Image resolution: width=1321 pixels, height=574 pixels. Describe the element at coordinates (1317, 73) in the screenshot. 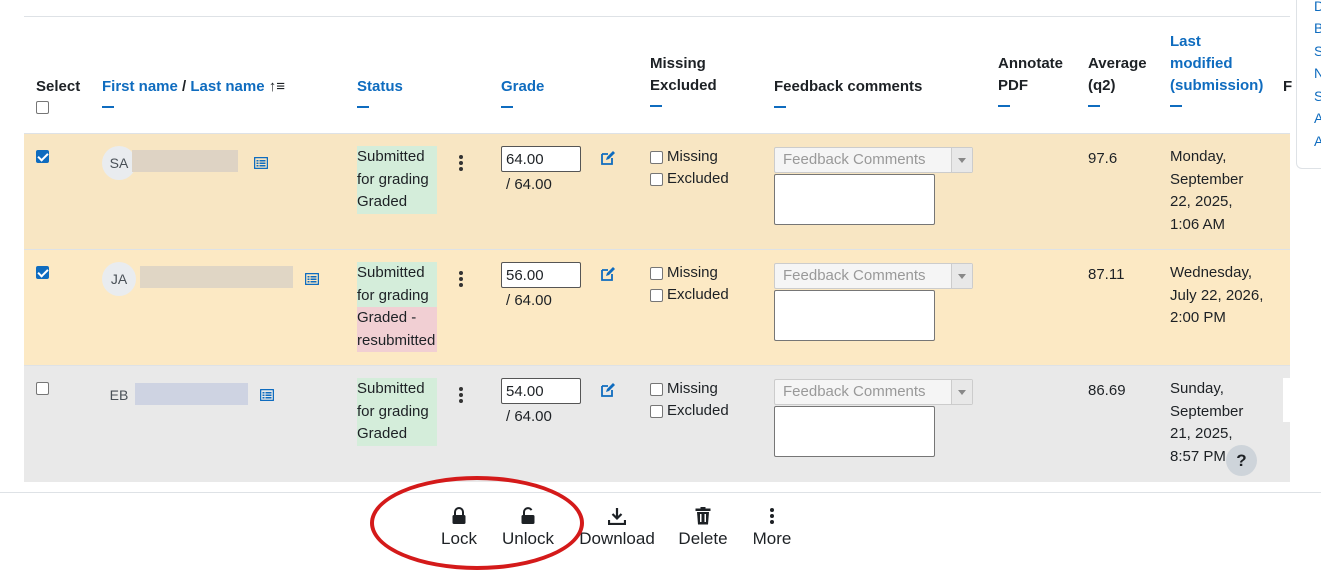

I see `side-panel-link: N` at that location.